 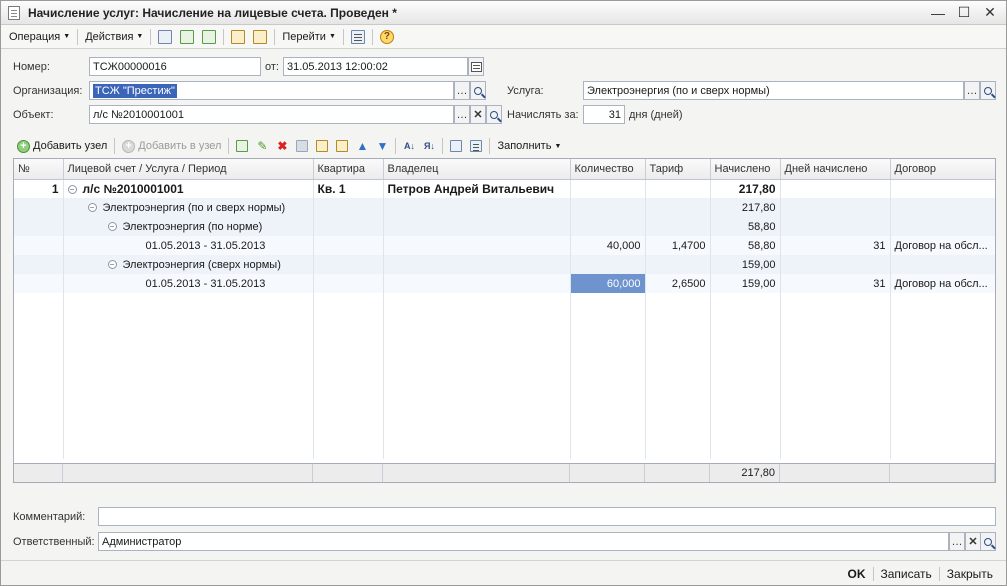 What do you see at coordinates (39, 188) in the screenshot?
I see `row-number: 1` at bounding box center [39, 188].